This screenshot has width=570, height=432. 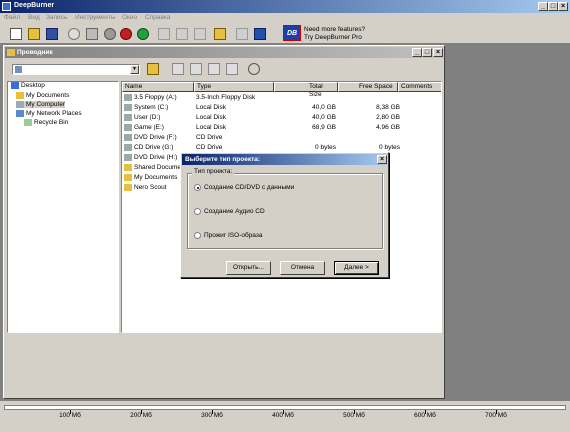 I want to click on minimize-button: _, so click(x=543, y=6).